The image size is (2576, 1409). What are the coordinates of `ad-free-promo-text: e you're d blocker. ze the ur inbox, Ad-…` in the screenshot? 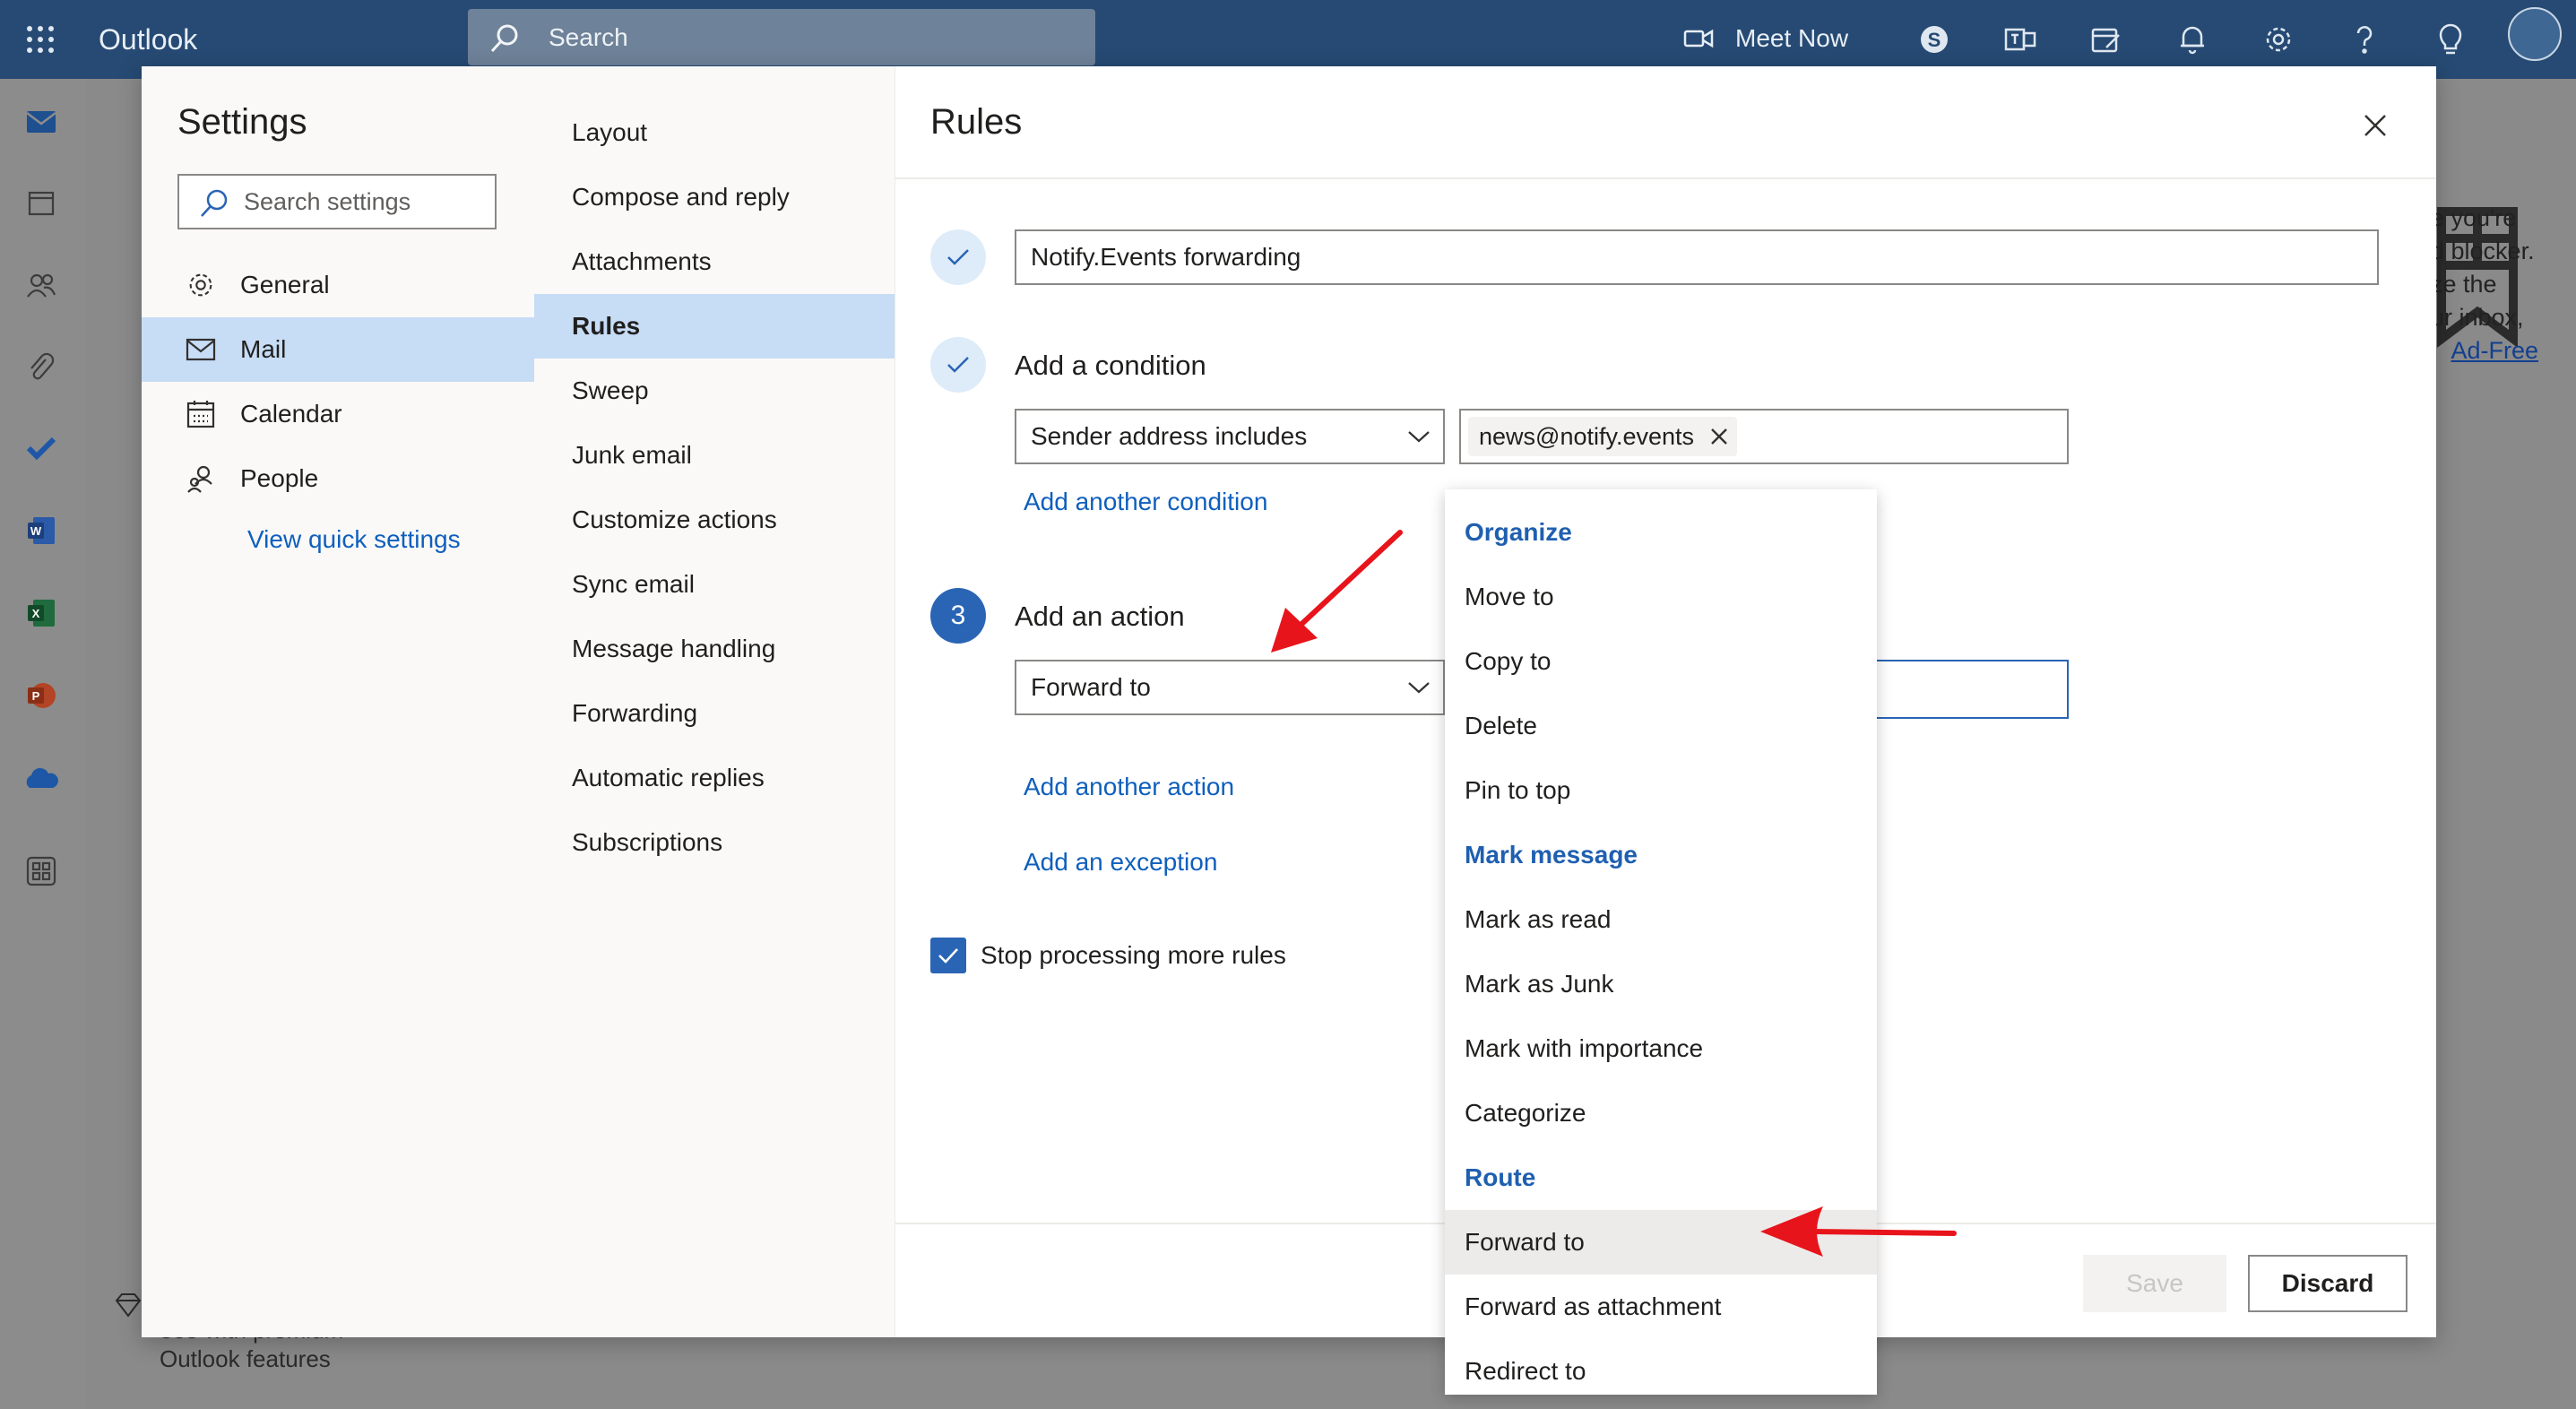 It's located at (2485, 284).